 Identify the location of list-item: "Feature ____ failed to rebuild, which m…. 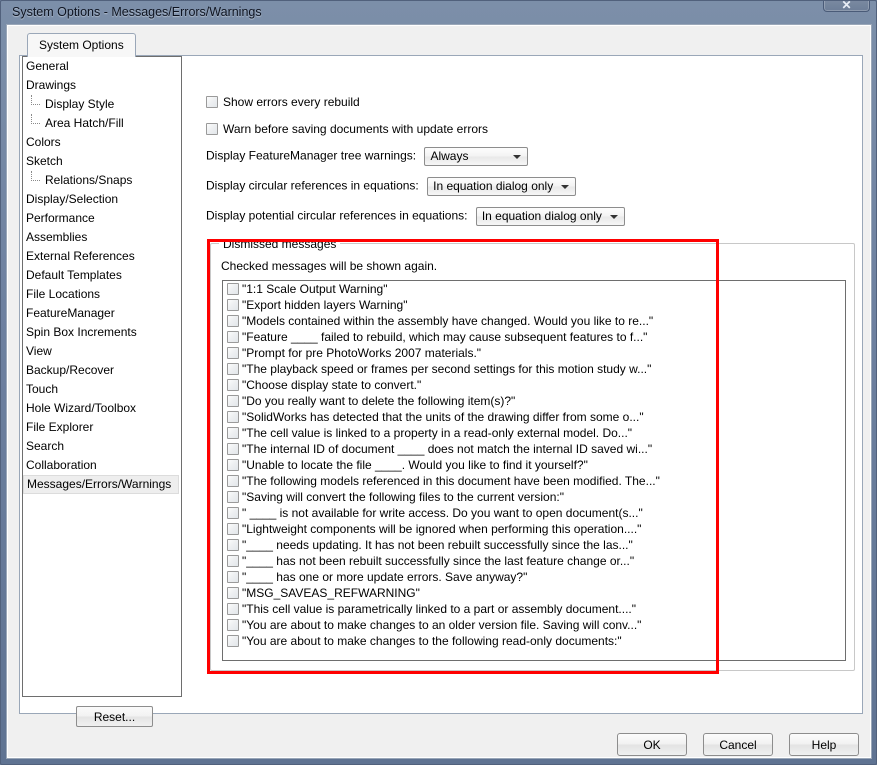
(534, 337).